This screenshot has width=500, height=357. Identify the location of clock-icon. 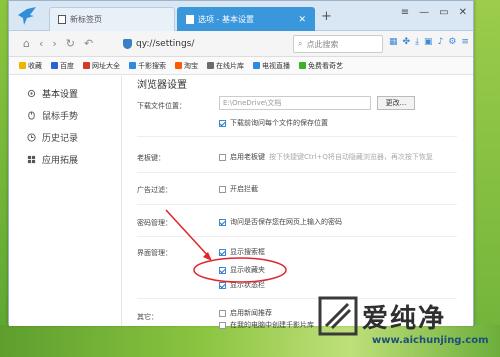
(31, 137).